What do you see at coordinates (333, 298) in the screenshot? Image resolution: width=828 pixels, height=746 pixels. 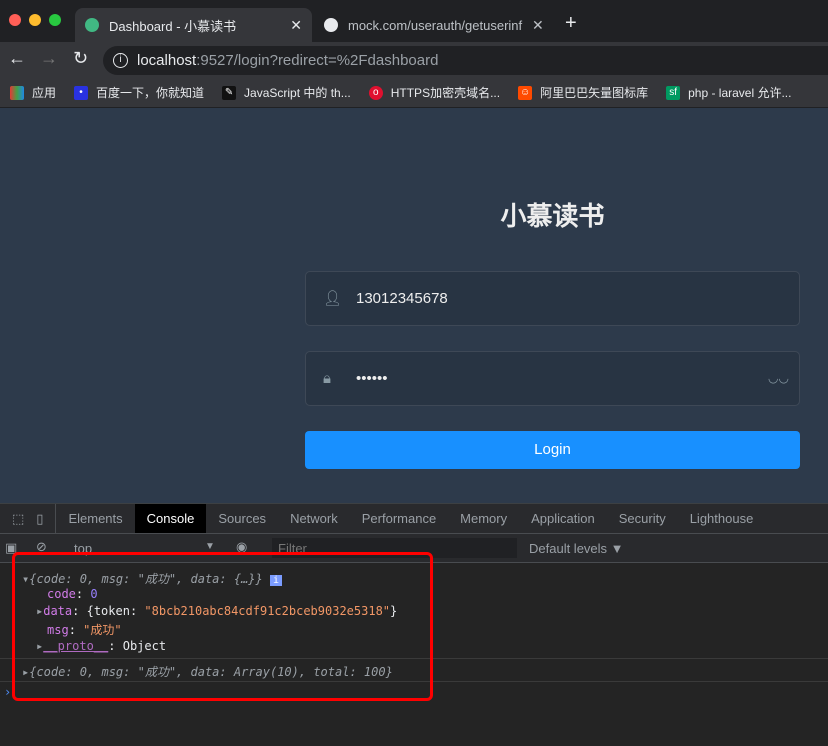 I see `user-icon: 👤︎` at bounding box center [333, 298].